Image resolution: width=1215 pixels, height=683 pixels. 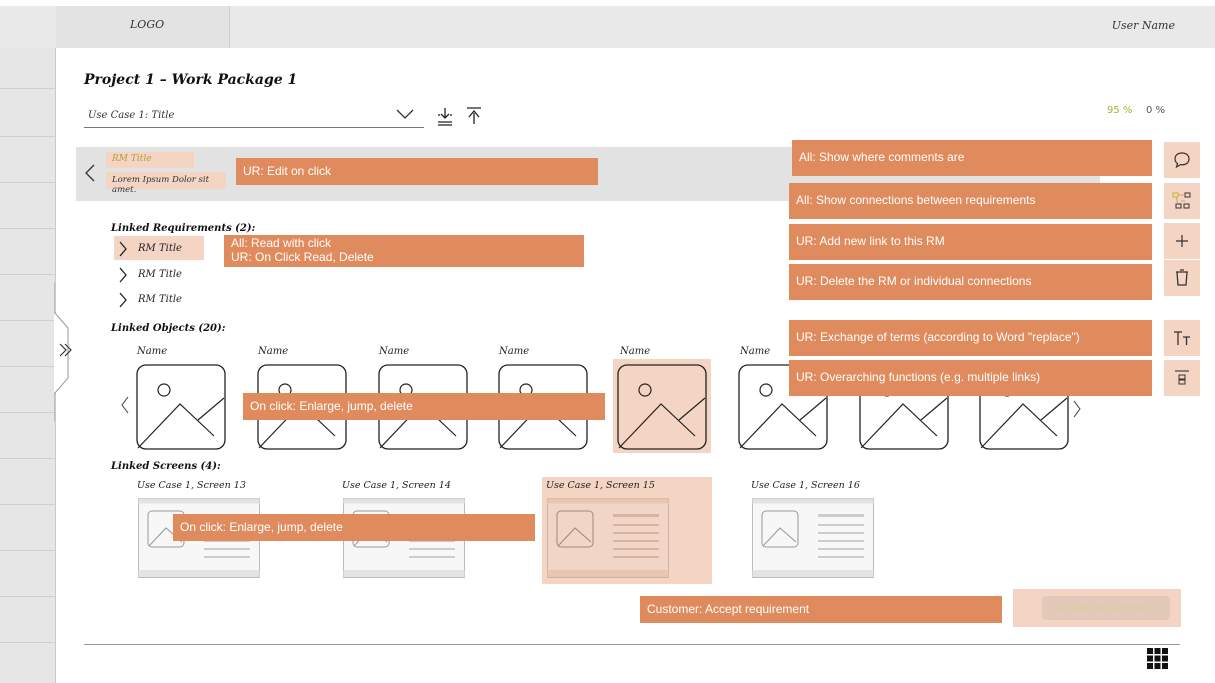 I want to click on bottom-divider, so click(x=632, y=644).